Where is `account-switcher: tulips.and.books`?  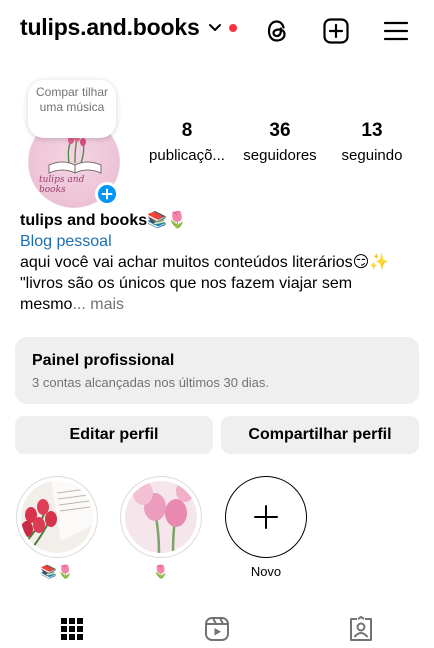
account-switcher: tulips.and.books is located at coordinates (128, 27).